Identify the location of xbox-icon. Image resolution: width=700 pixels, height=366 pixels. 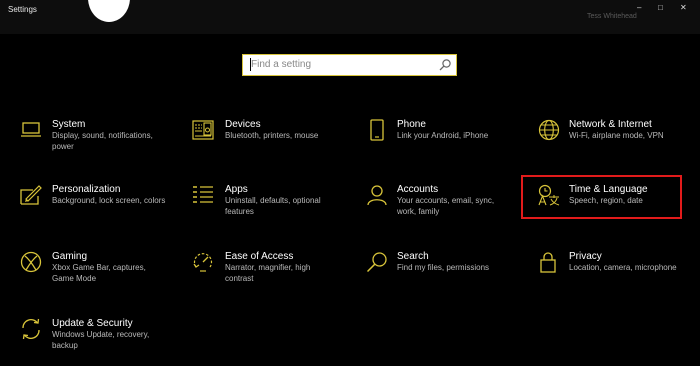
(31, 262).